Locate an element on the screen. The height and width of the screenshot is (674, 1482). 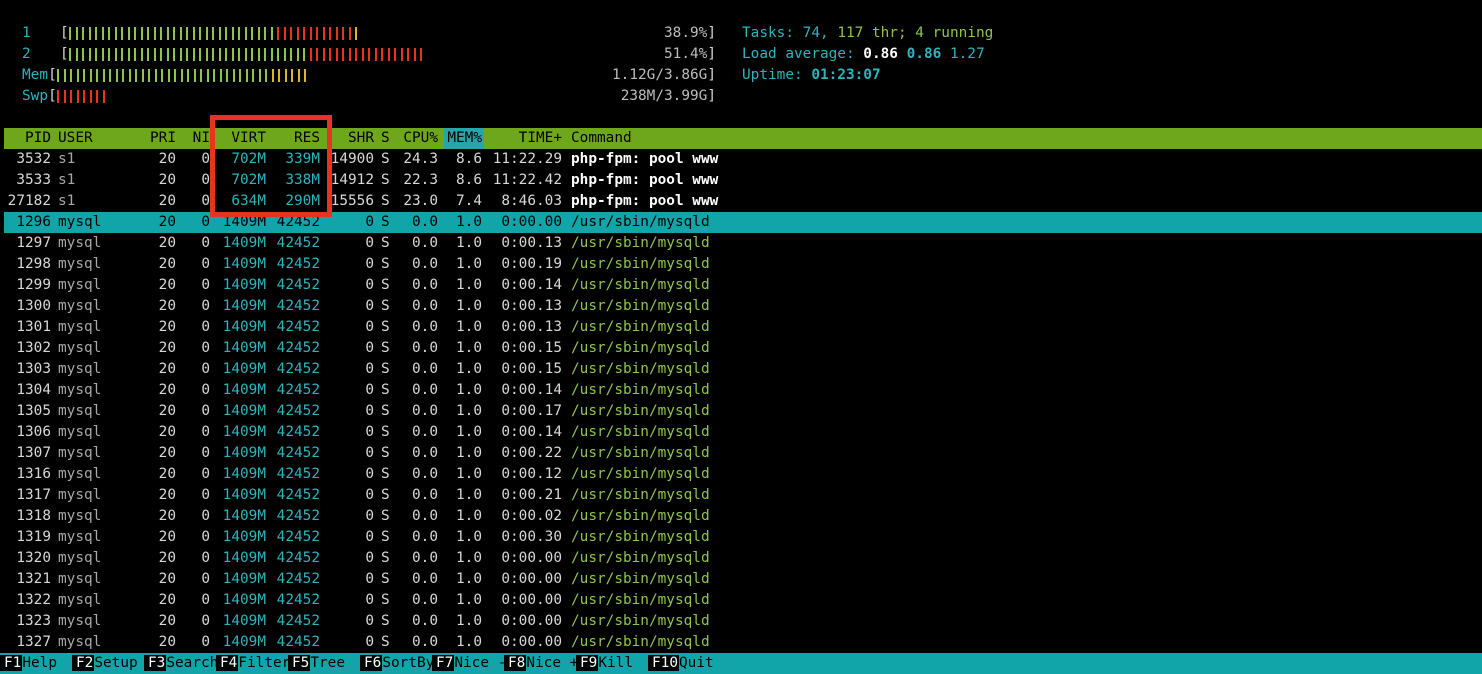
meter-2: 2[51.4%] is located at coordinates (369, 54).